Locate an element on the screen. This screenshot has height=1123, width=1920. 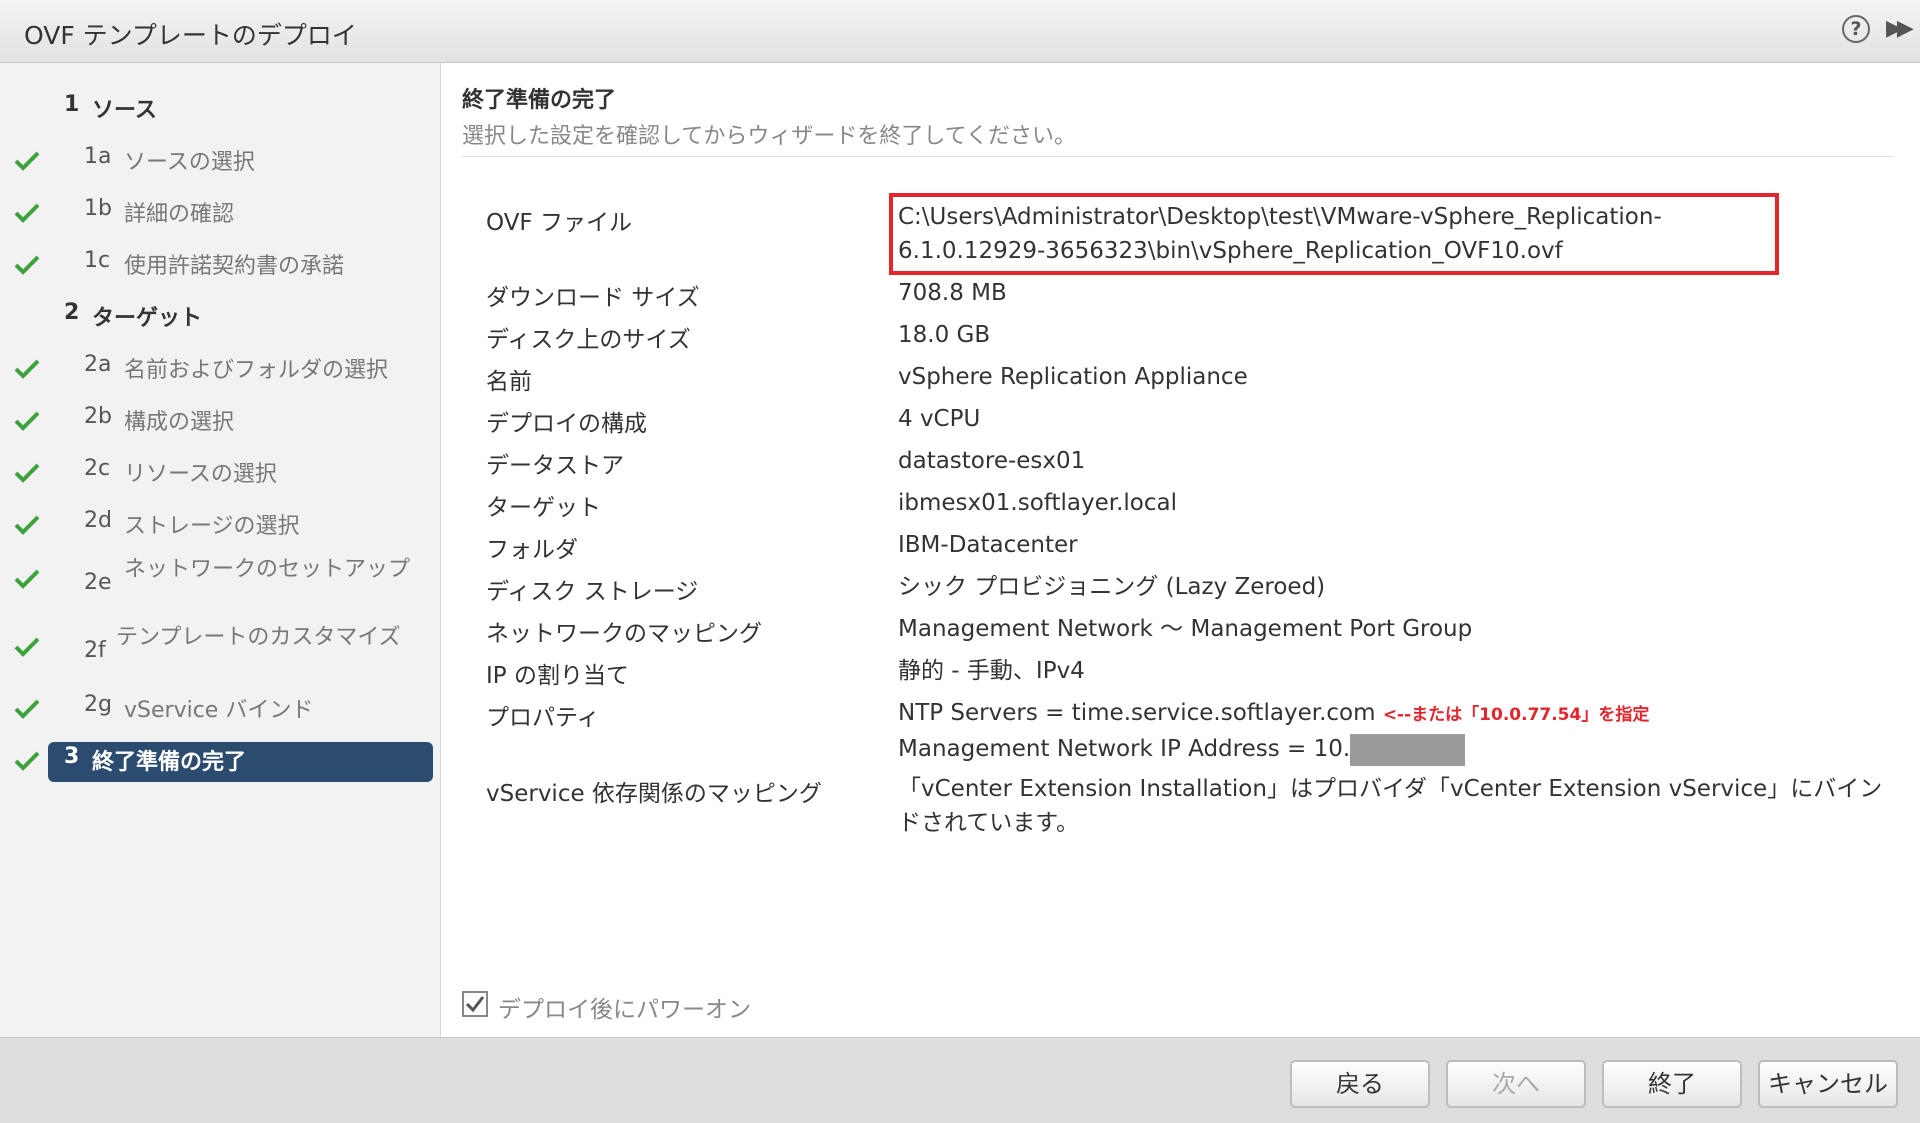
row-label-properties: プロパティ is located at coordinates (543, 718).